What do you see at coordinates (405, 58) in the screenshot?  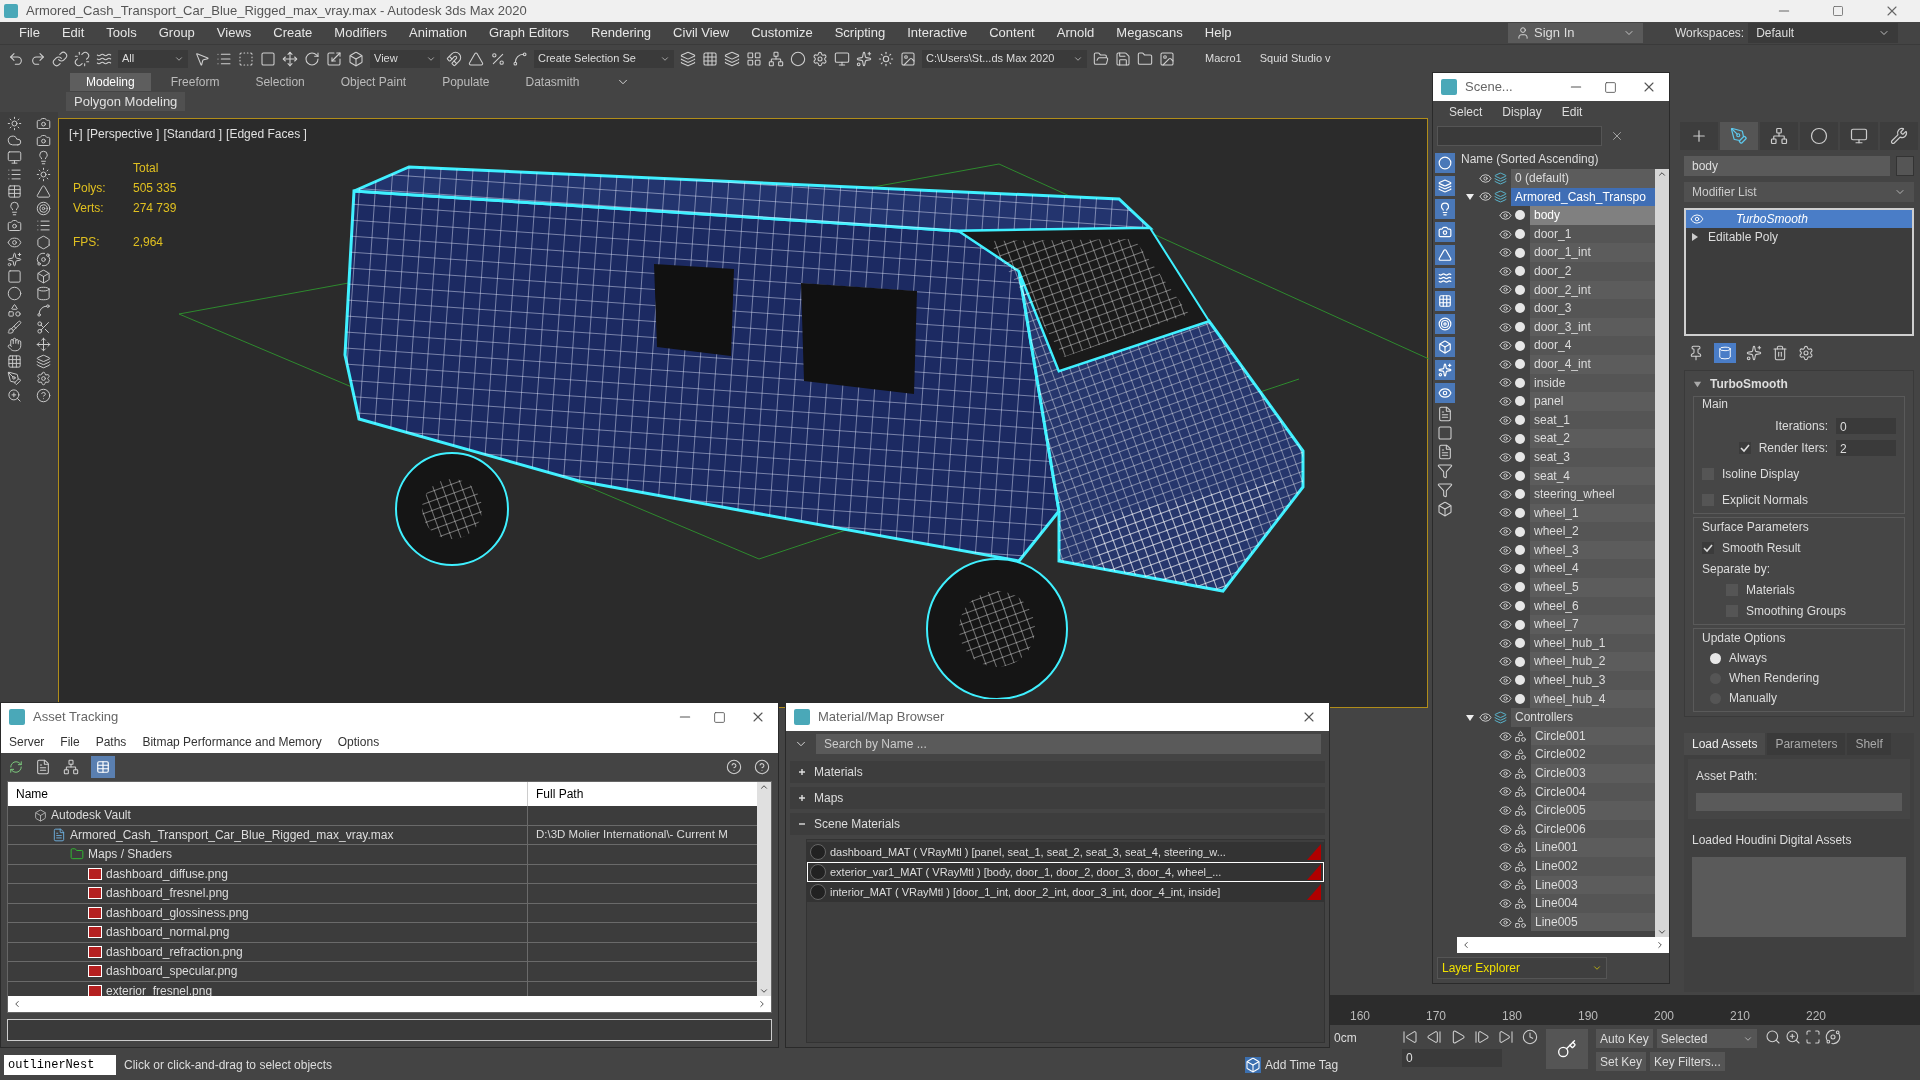 I see `reference-coordinate-dropdown: View` at bounding box center [405, 58].